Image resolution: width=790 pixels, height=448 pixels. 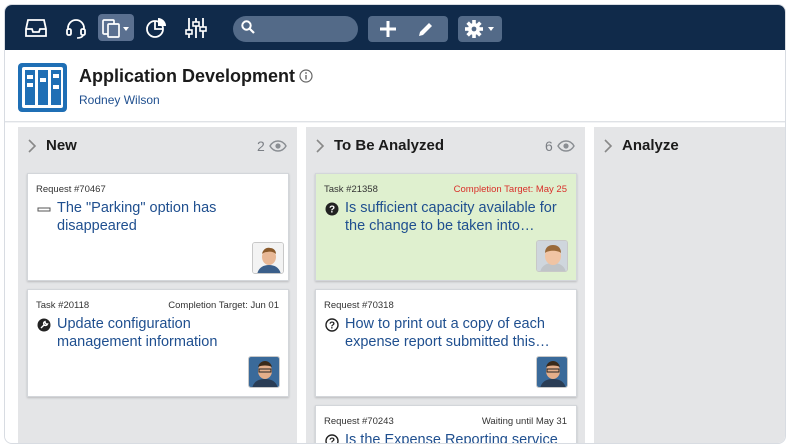 I want to click on column-title: New, so click(x=61, y=145).